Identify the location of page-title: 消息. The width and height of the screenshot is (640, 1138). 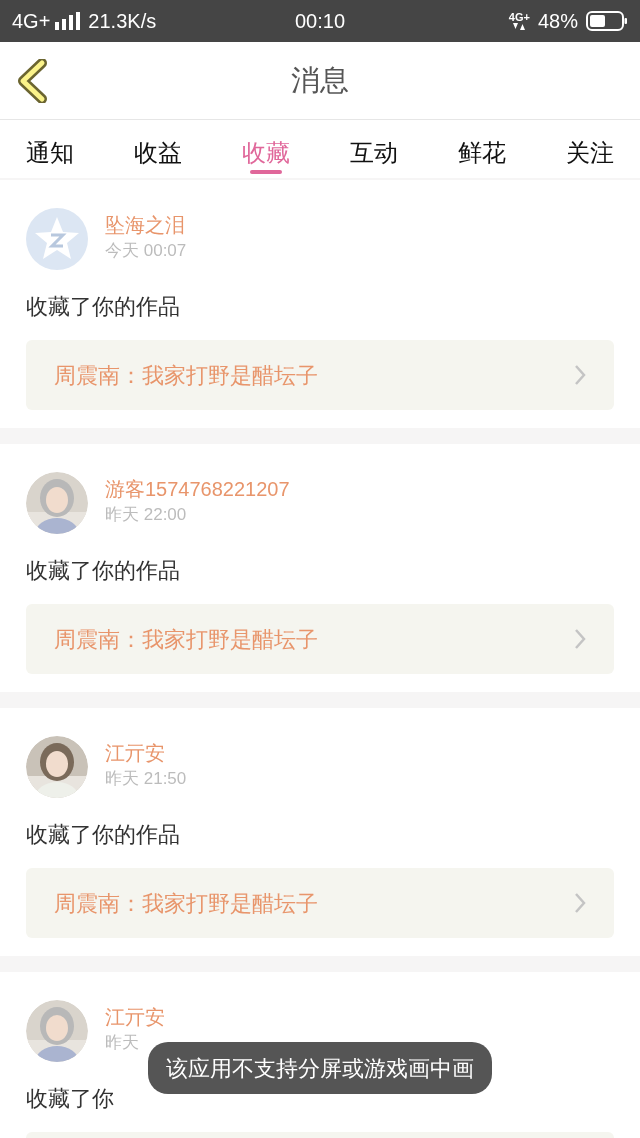
(320, 80).